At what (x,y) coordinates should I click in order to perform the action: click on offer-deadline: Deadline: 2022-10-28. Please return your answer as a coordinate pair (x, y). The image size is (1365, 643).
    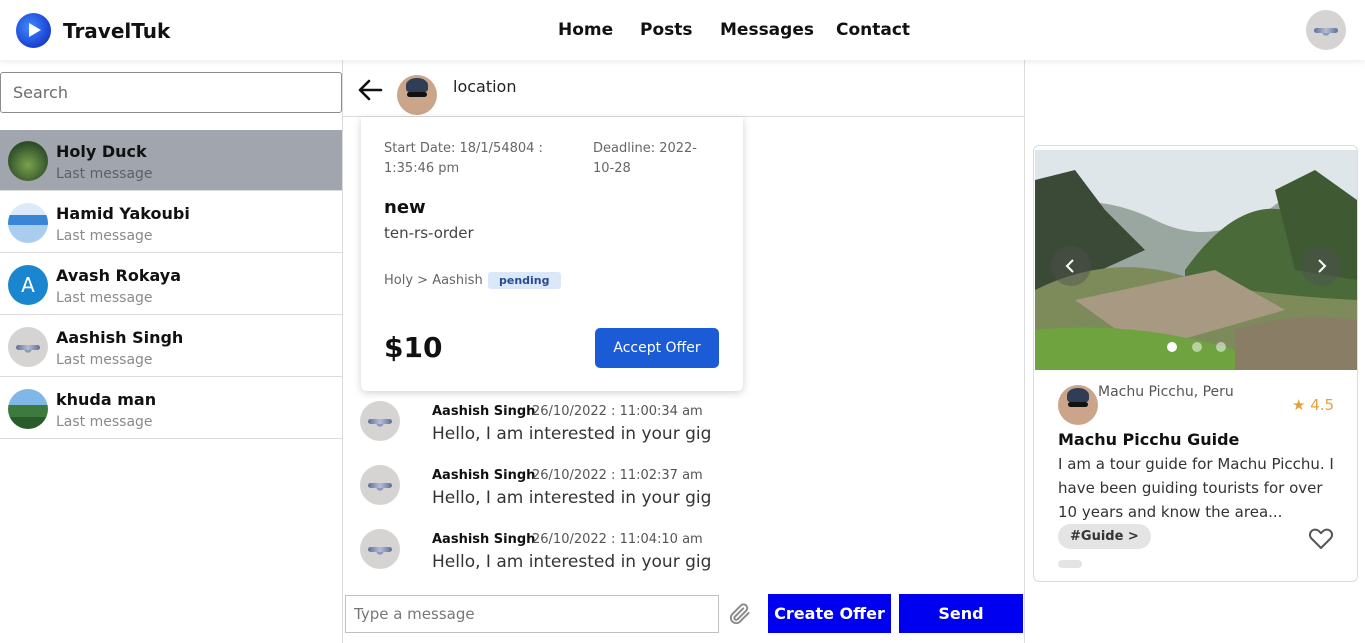
    Looking at the image, I should click on (645, 158).